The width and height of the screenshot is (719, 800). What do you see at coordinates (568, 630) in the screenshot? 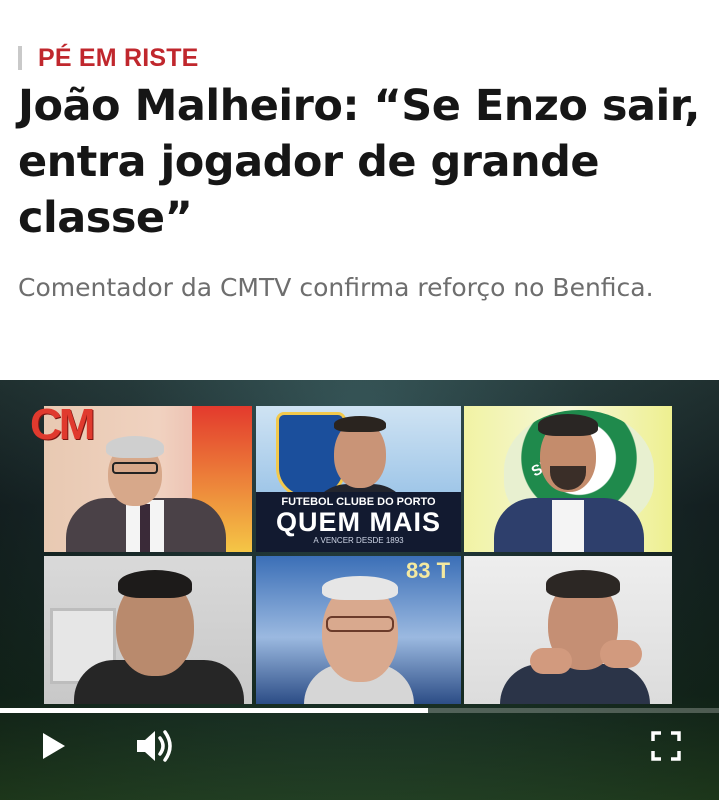
I see `video-tile-remote-right` at bounding box center [568, 630].